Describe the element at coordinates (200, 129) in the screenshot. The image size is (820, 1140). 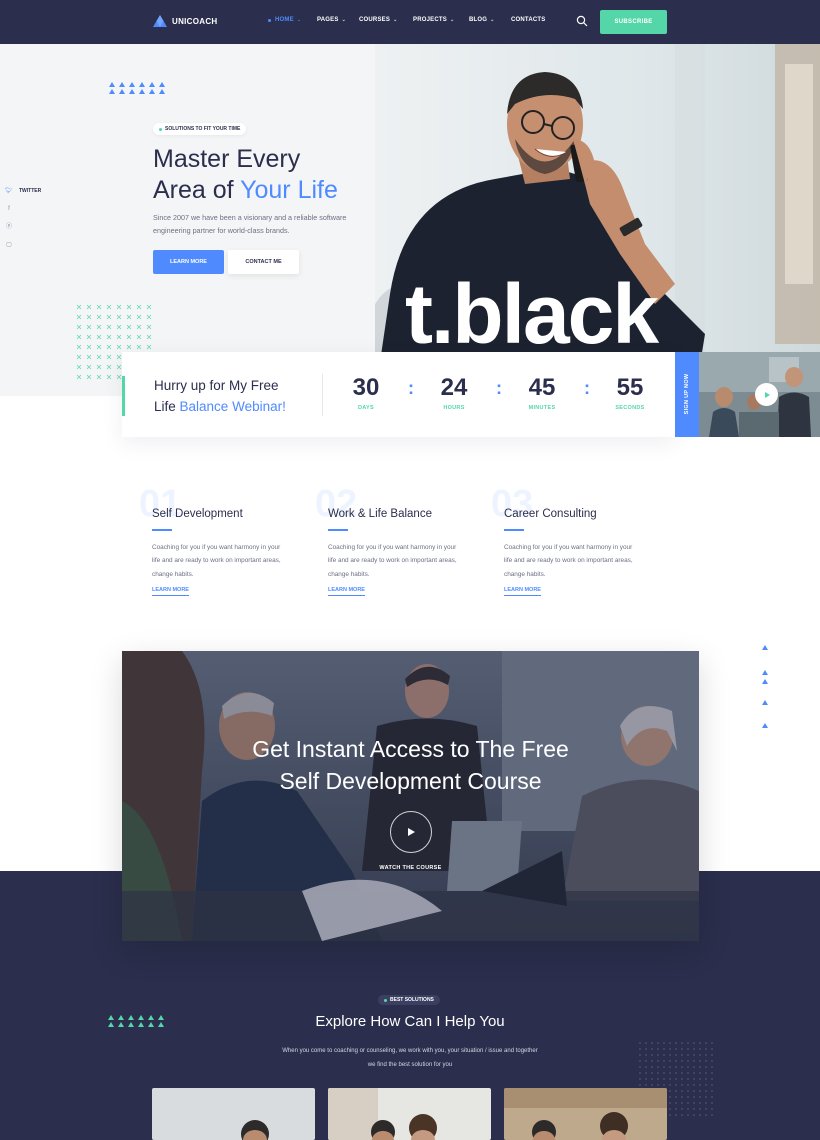
I see `hero-pill: SOLUTIONS TO FIT YOUR TIME` at that location.